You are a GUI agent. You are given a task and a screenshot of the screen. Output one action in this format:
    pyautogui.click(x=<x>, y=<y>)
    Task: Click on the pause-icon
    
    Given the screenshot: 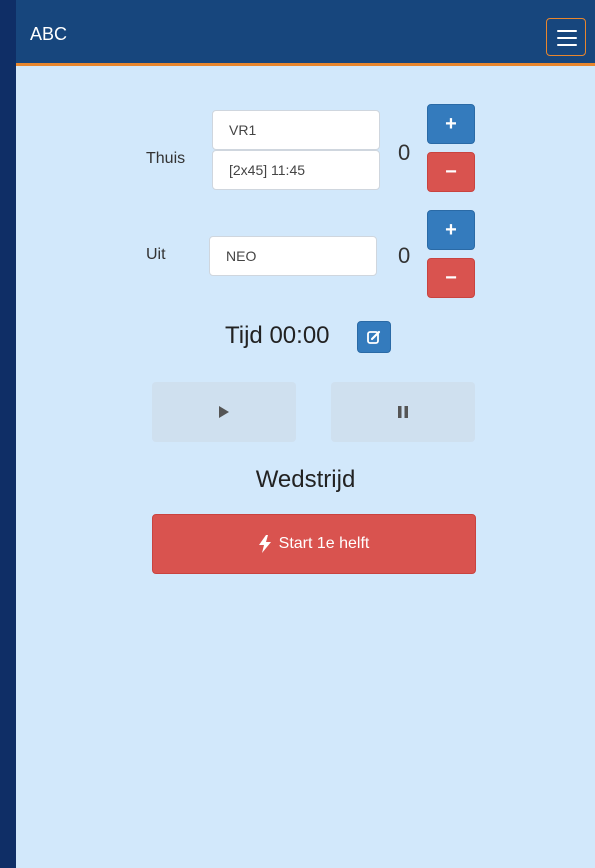 What is the action you would take?
    pyautogui.click(x=403, y=412)
    